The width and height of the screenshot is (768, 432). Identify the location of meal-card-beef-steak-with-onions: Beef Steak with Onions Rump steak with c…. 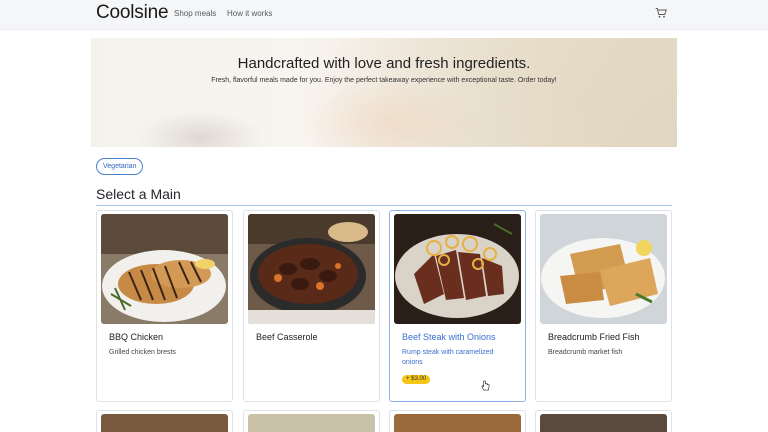
(457, 306).